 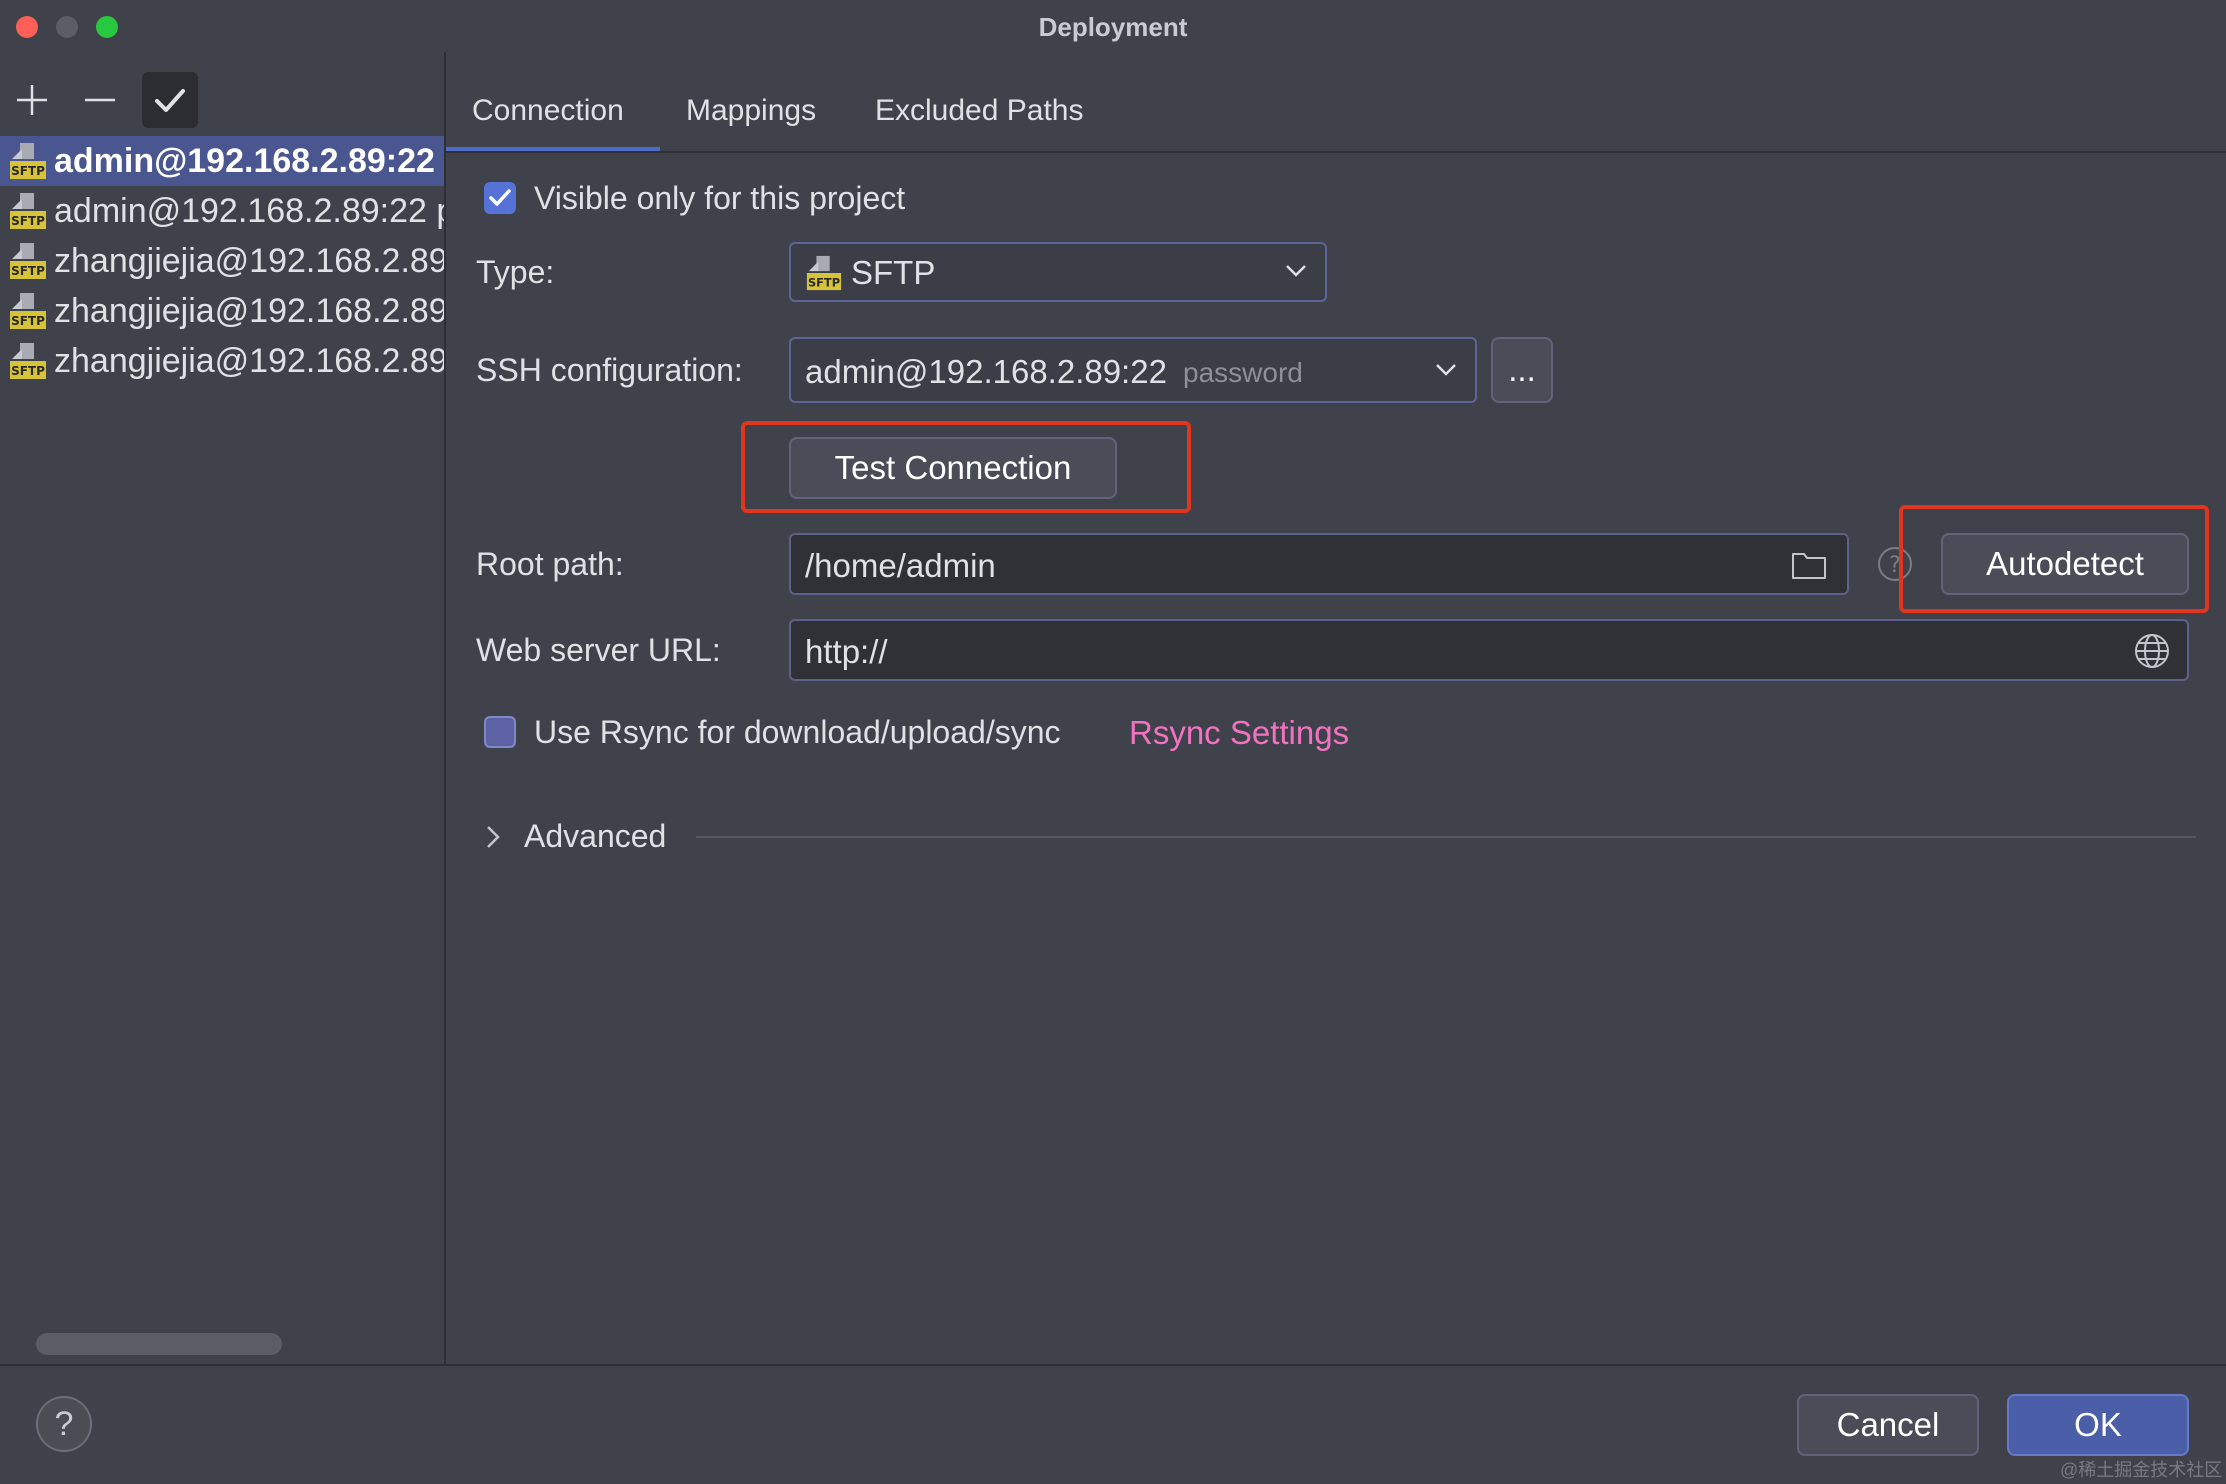 I want to click on autodetect-button: Autodetect, so click(x=2065, y=564).